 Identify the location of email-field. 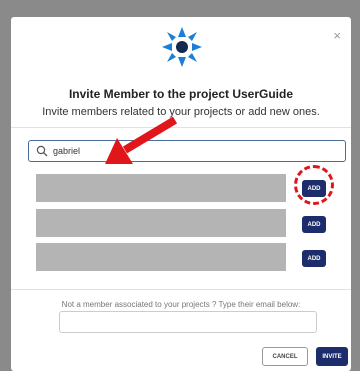
(188, 322).